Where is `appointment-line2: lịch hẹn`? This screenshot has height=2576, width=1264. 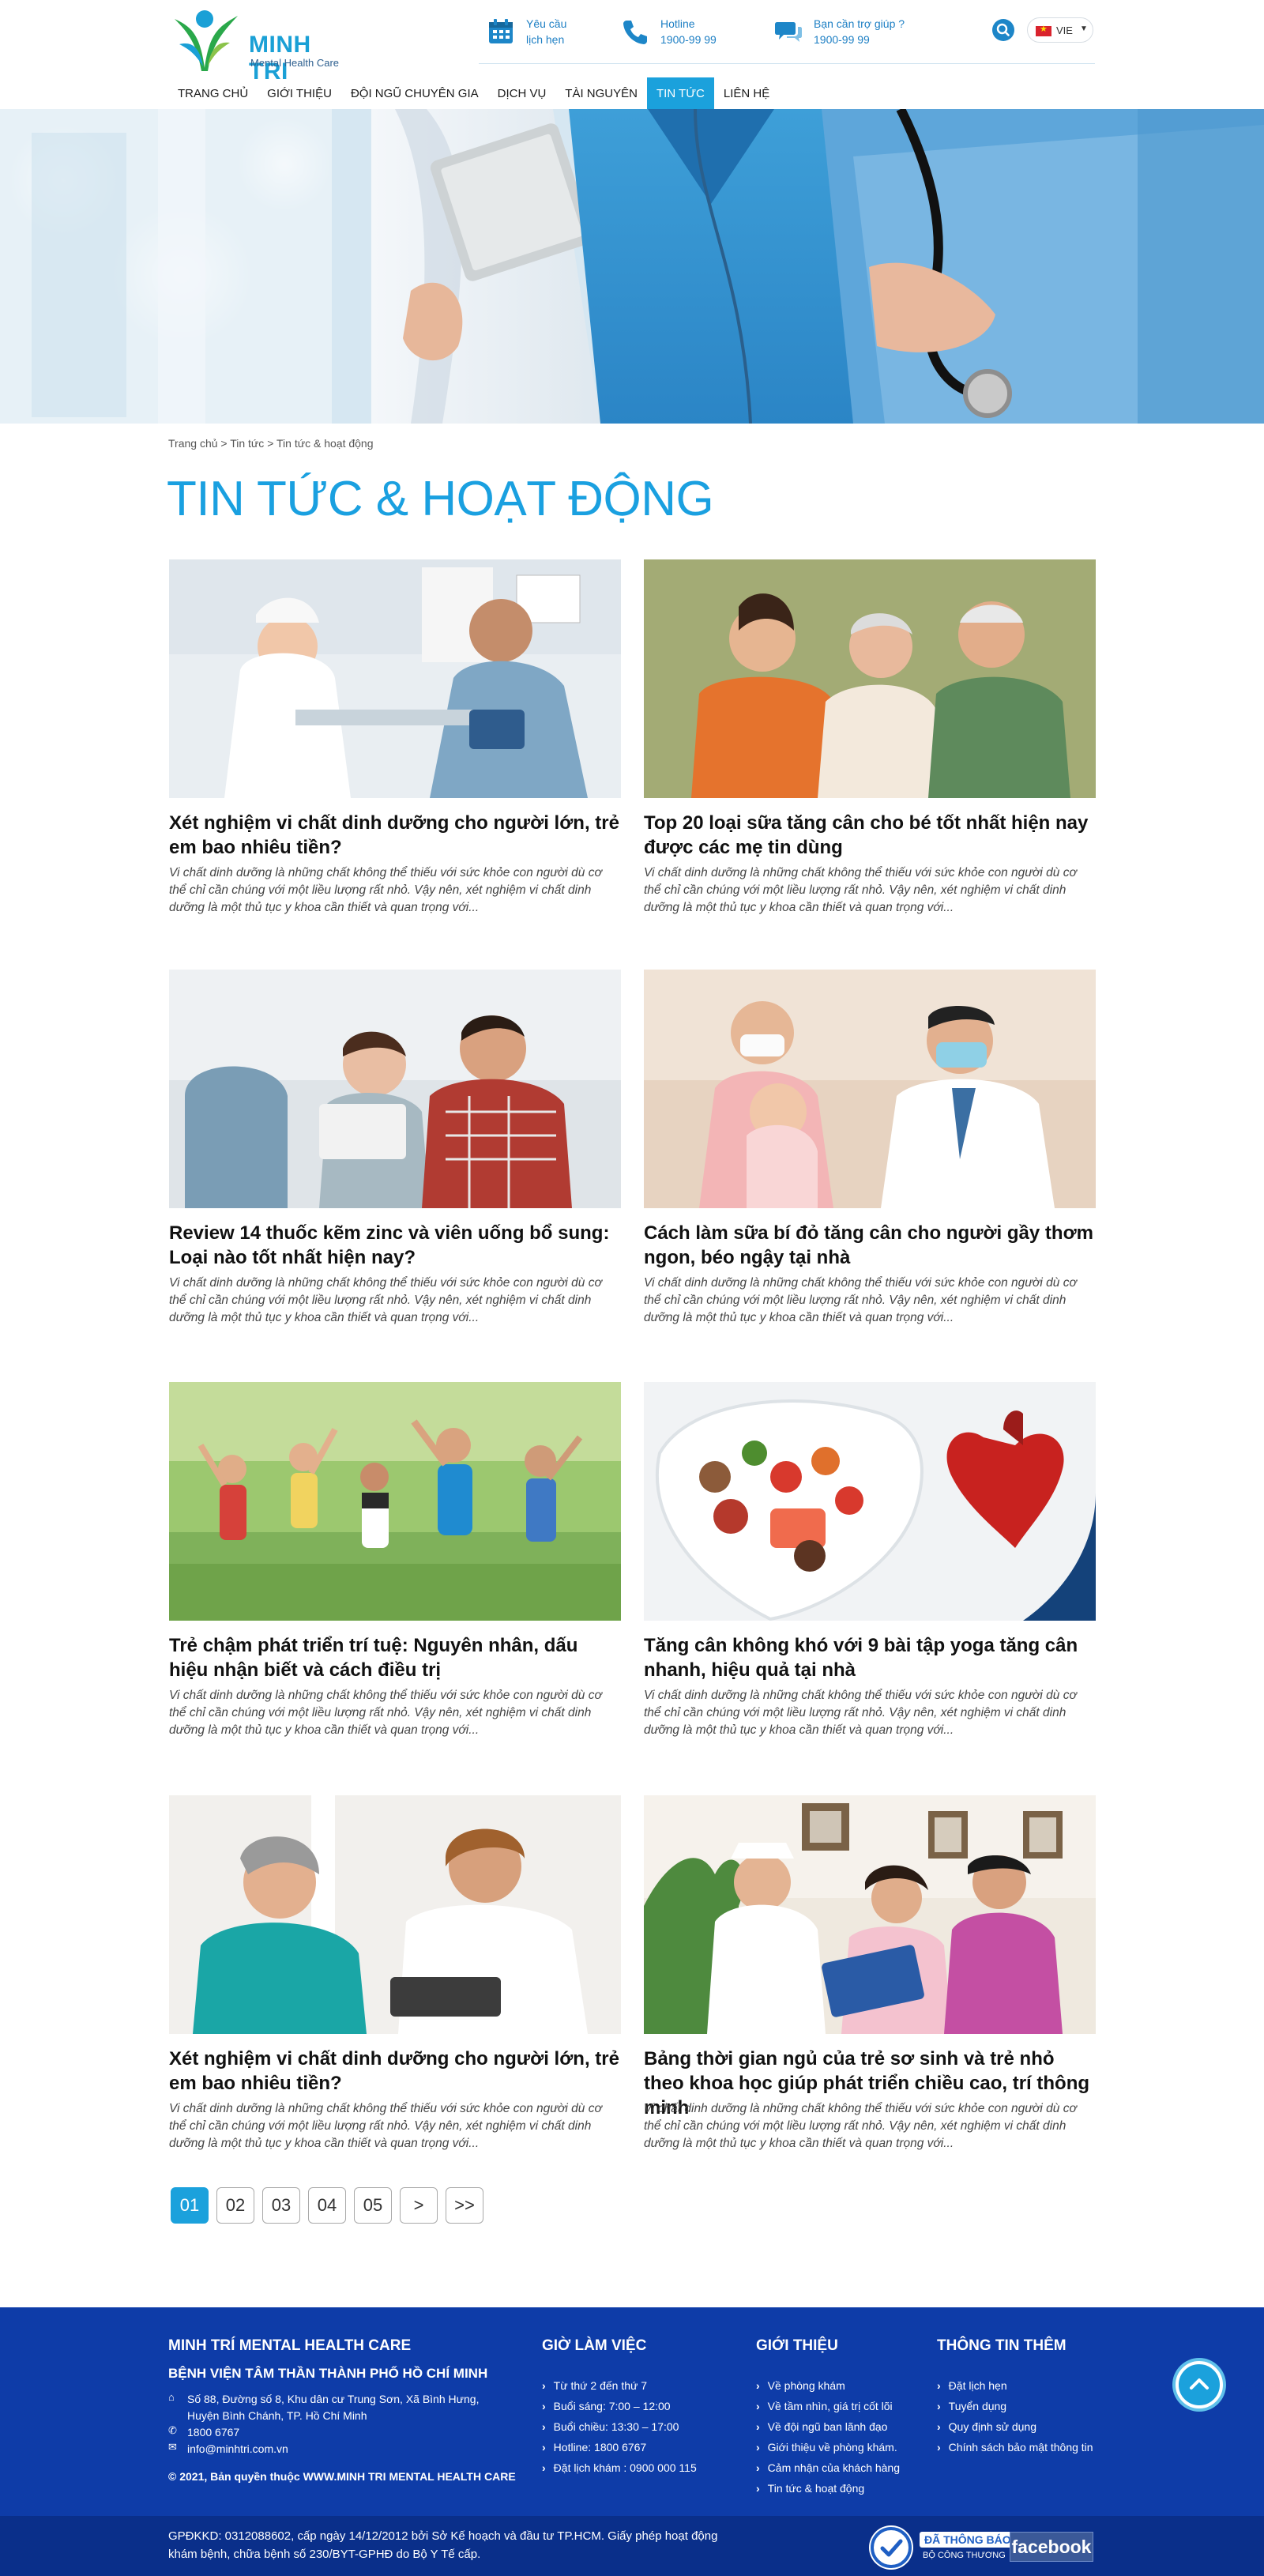 appointment-line2: lịch hẹn is located at coordinates (546, 39).